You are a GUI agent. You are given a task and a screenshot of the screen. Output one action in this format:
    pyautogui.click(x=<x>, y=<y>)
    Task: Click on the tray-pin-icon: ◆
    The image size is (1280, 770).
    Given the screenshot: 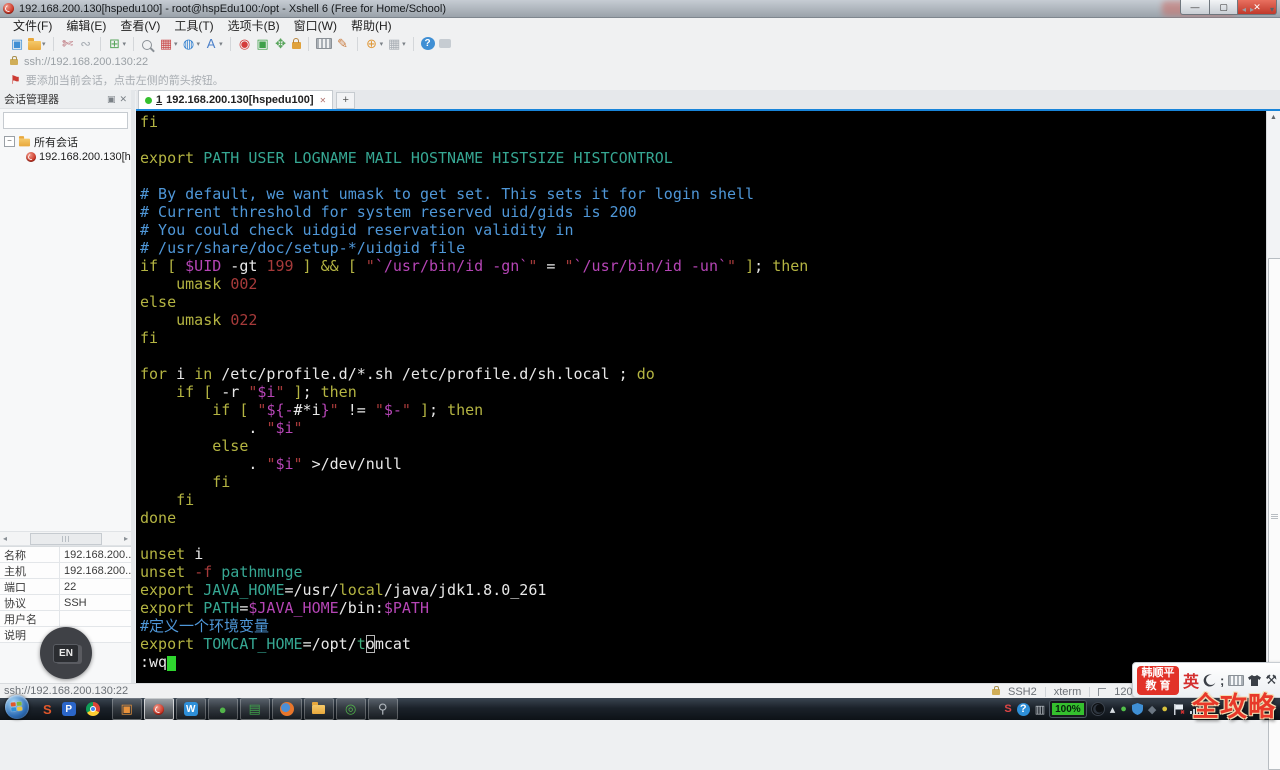 What is the action you would take?
    pyautogui.click(x=1152, y=709)
    